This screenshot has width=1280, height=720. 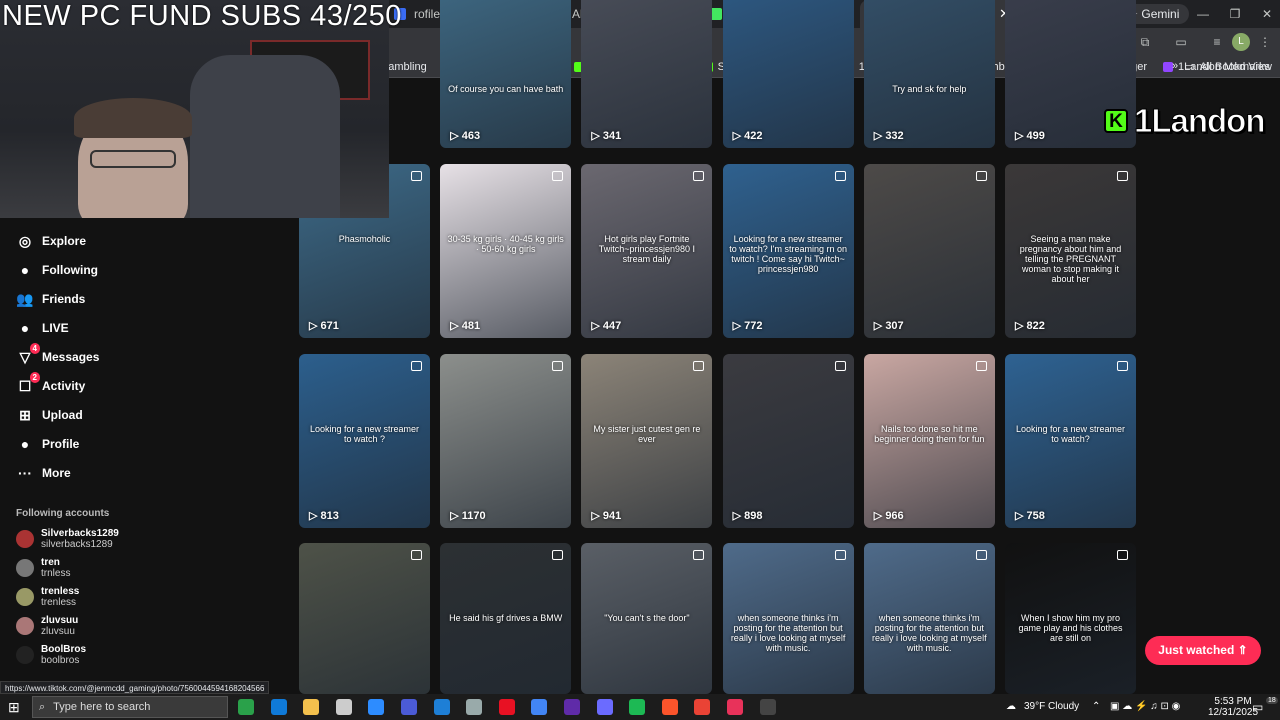 What do you see at coordinates (49, 415) in the screenshot?
I see `sidebar-item-upload: ⊞ Upload` at bounding box center [49, 415].